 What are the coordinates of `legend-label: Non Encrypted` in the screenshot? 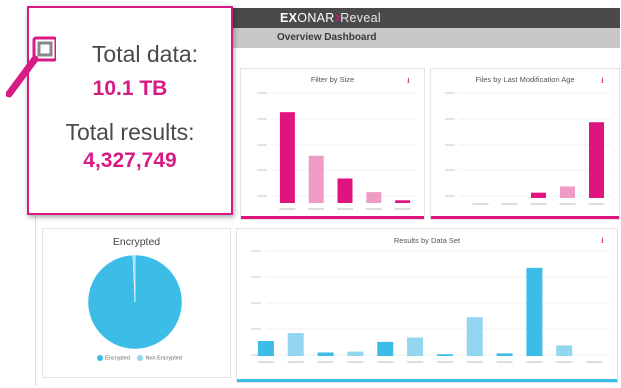 It's located at (163, 358).